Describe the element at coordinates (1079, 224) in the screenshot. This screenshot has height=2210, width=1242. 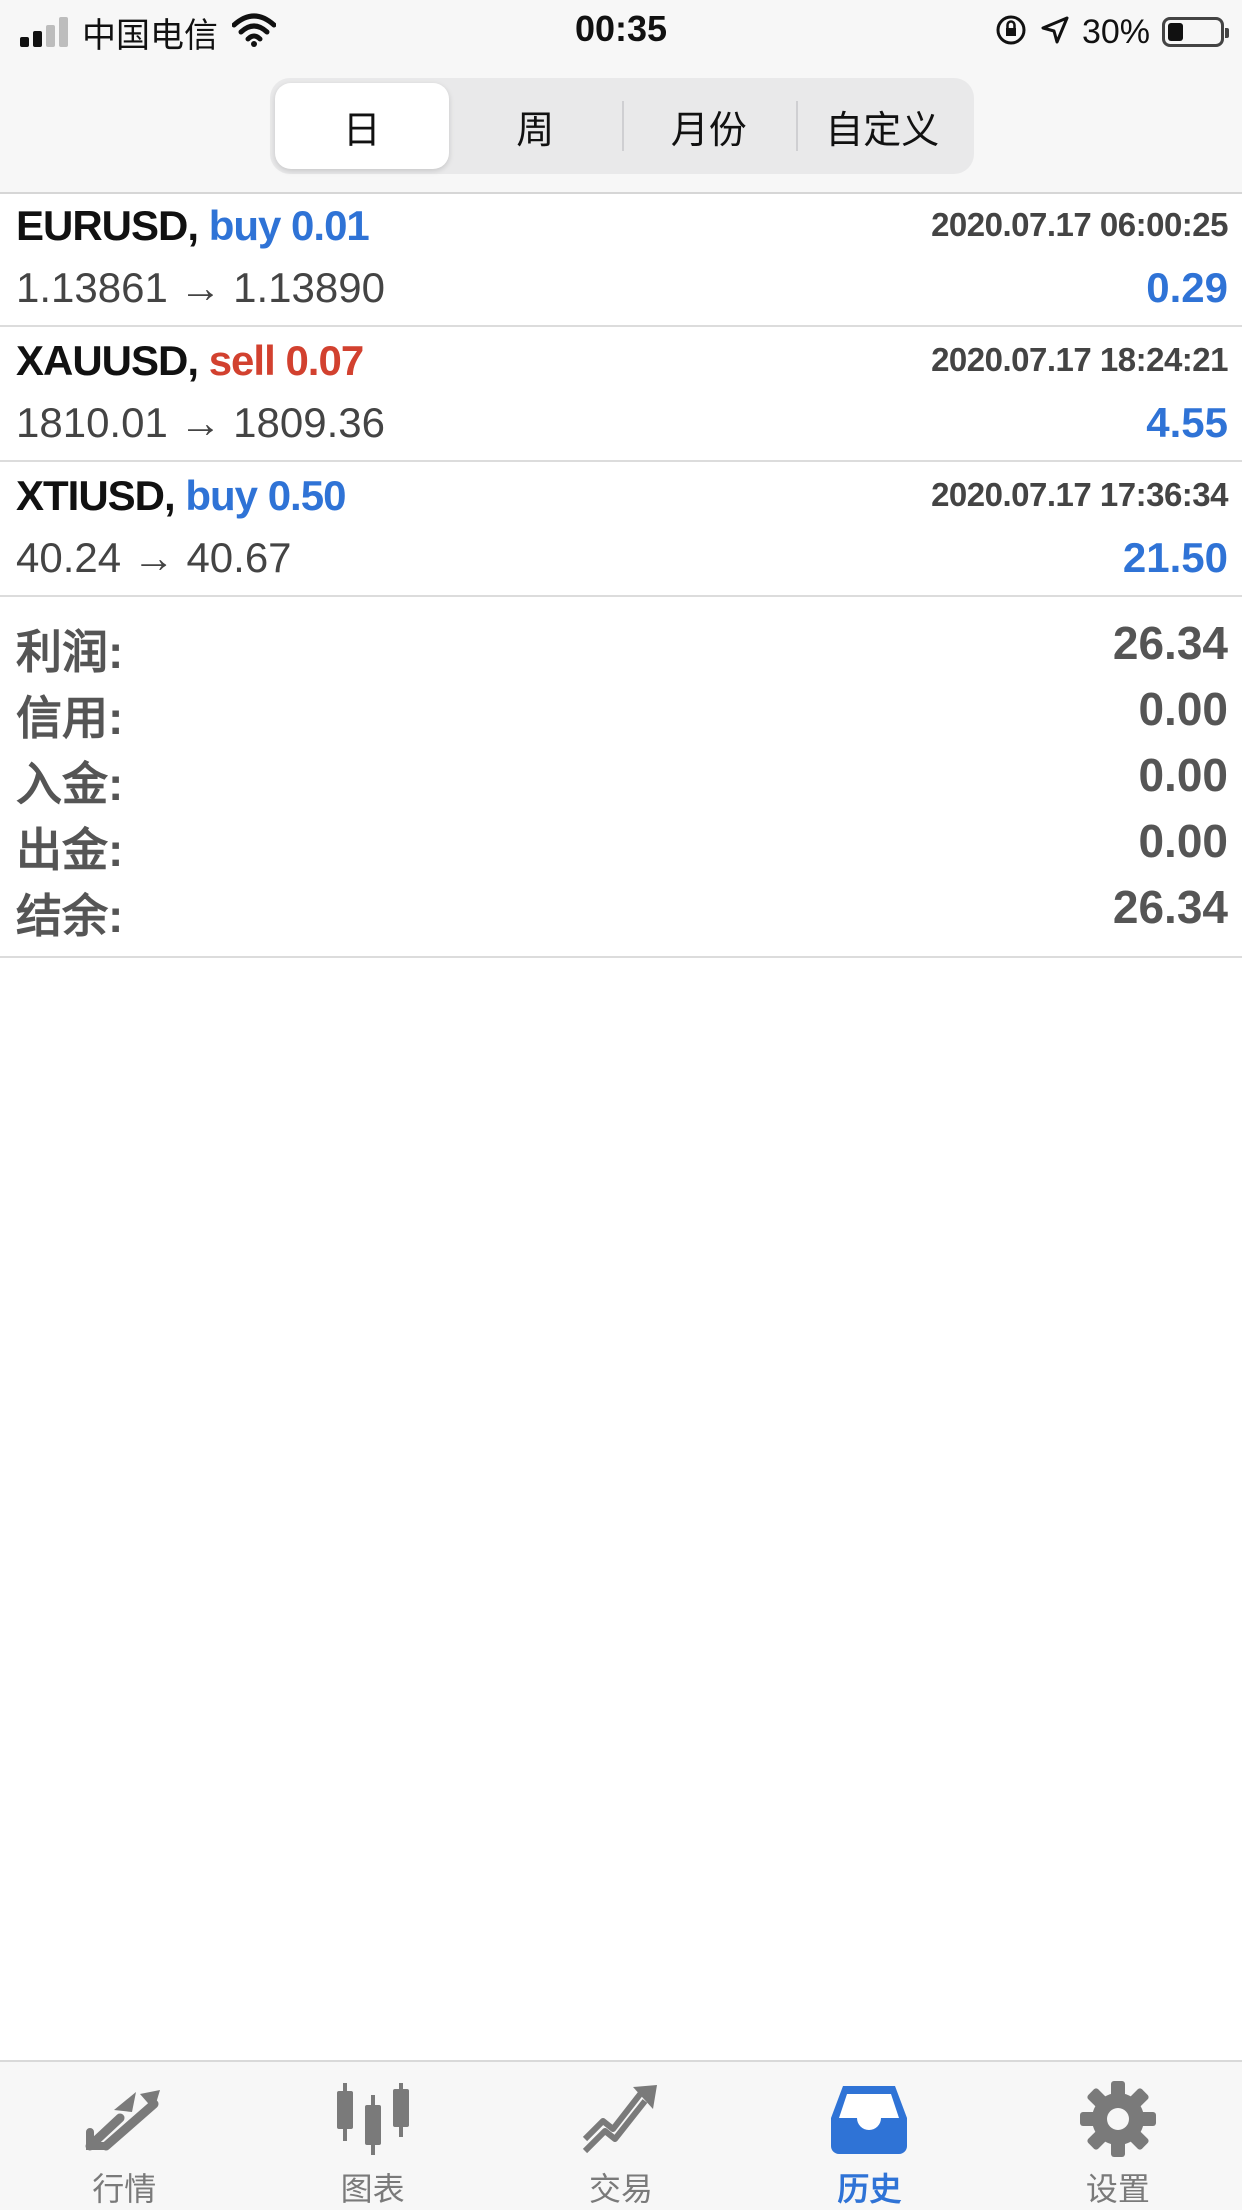
I see `trade-time: 2020.07.17 06:00:25` at that location.